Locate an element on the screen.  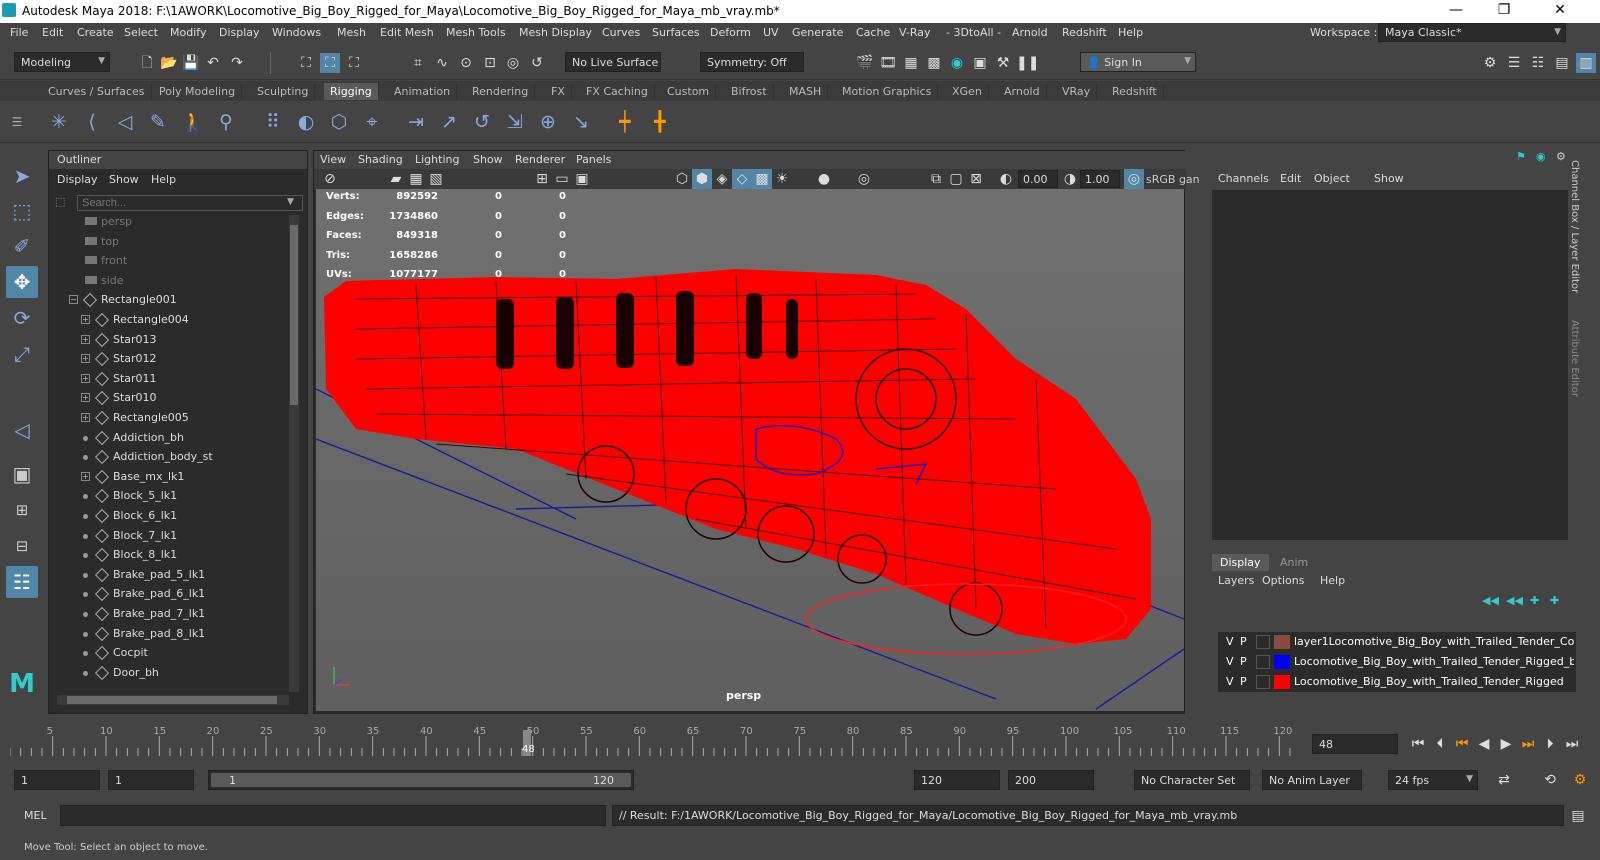
live-surface-field: No Live Surface is located at coordinates (613, 62).